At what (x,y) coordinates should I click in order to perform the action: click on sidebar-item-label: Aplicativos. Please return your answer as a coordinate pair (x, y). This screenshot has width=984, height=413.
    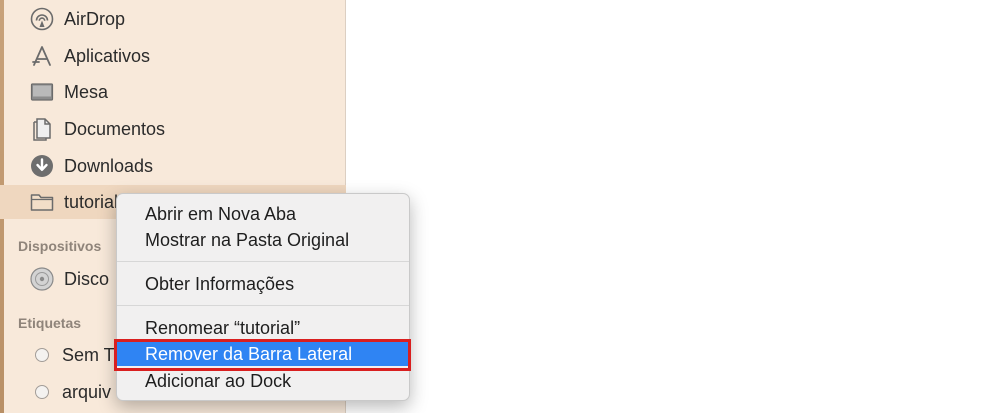
    Looking at the image, I should click on (107, 55).